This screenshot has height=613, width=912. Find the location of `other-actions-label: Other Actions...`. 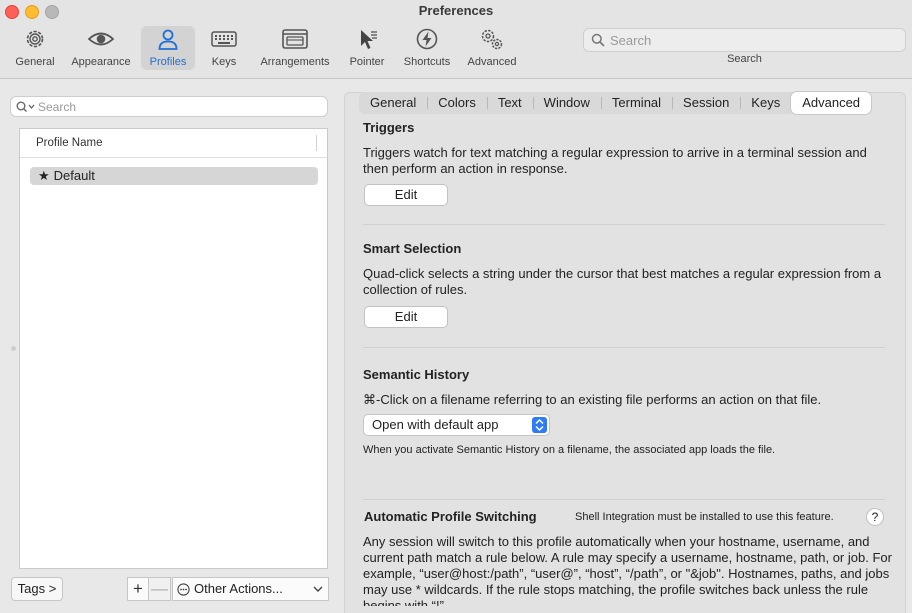

other-actions-label: Other Actions... is located at coordinates (238, 588).